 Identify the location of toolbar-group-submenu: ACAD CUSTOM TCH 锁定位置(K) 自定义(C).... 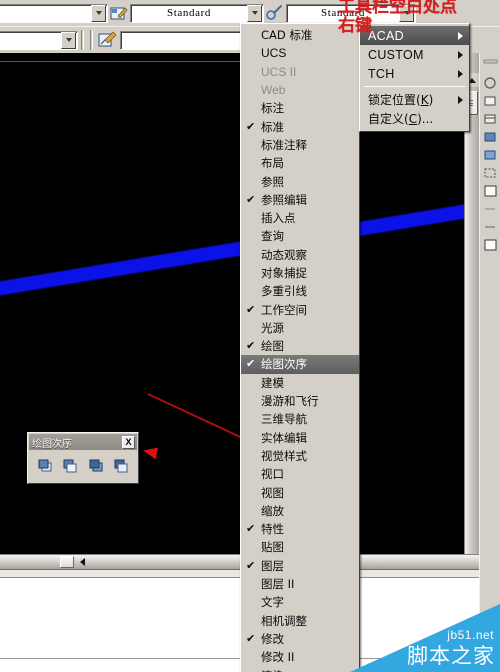
(414, 77).